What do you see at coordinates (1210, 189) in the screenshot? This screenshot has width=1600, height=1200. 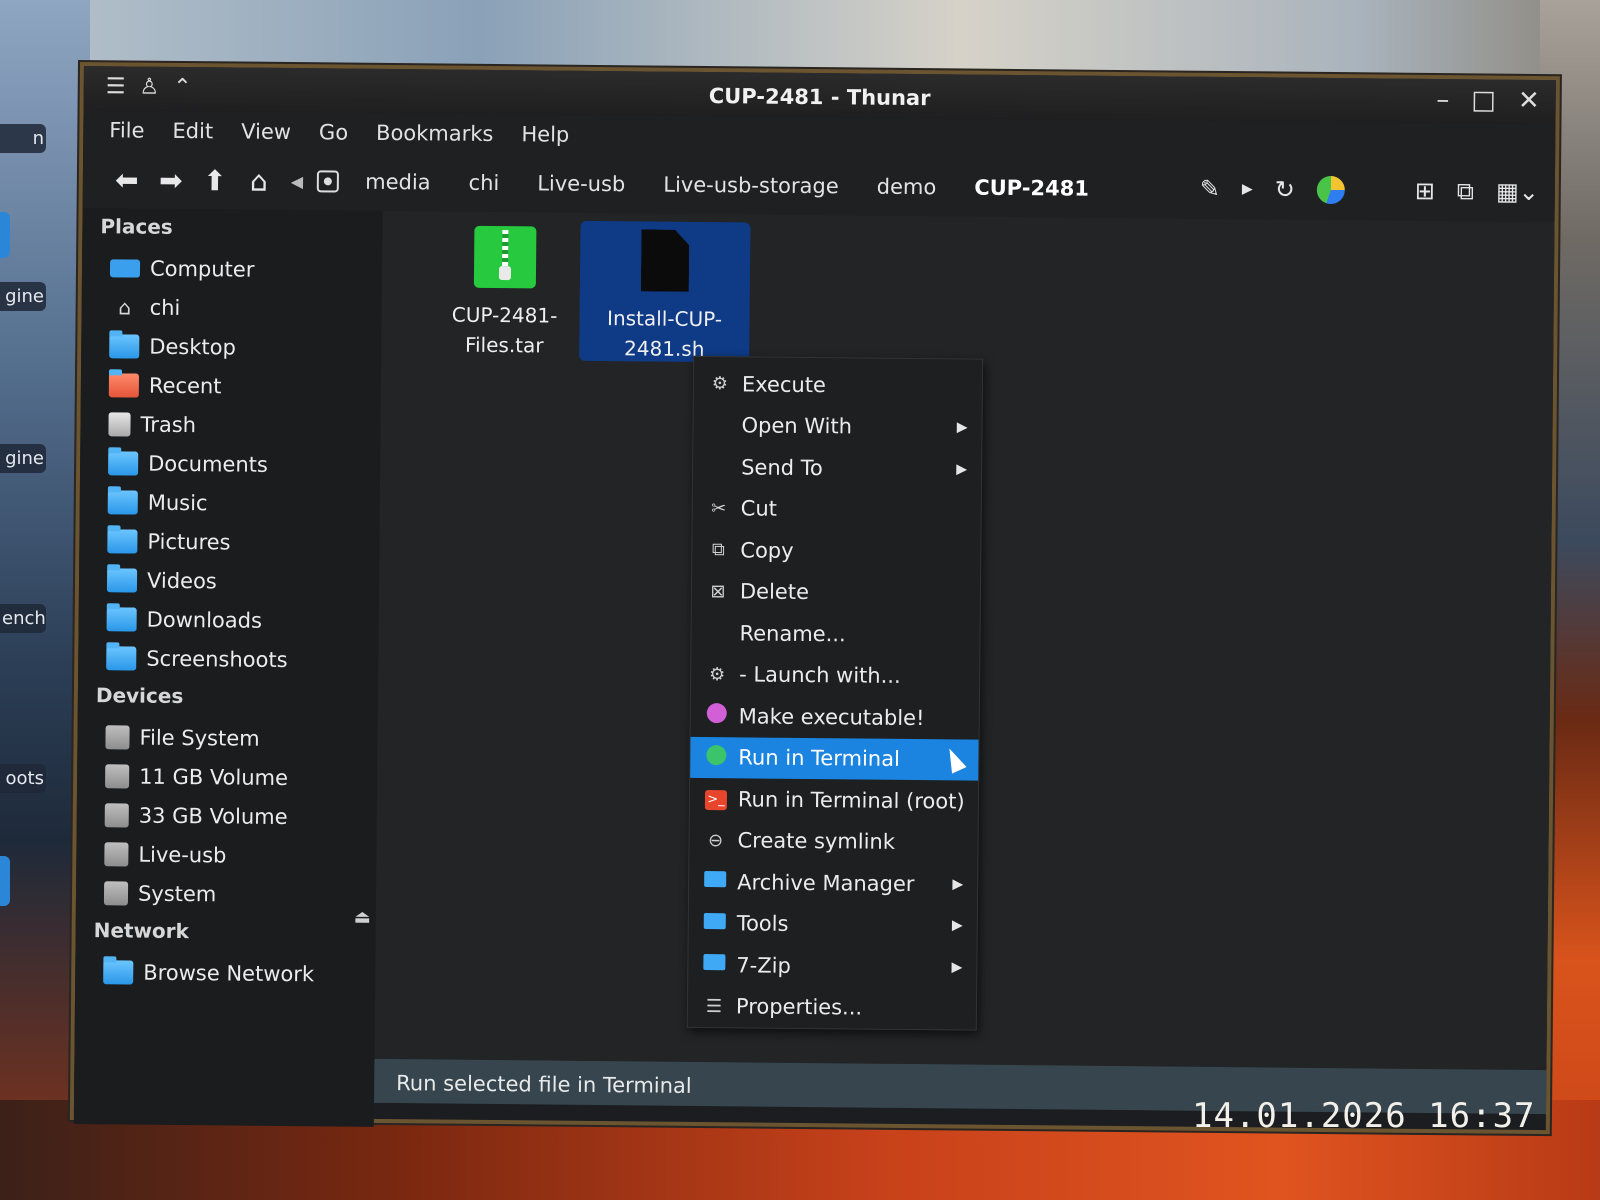 I see `edit-path-icon: ✎` at bounding box center [1210, 189].